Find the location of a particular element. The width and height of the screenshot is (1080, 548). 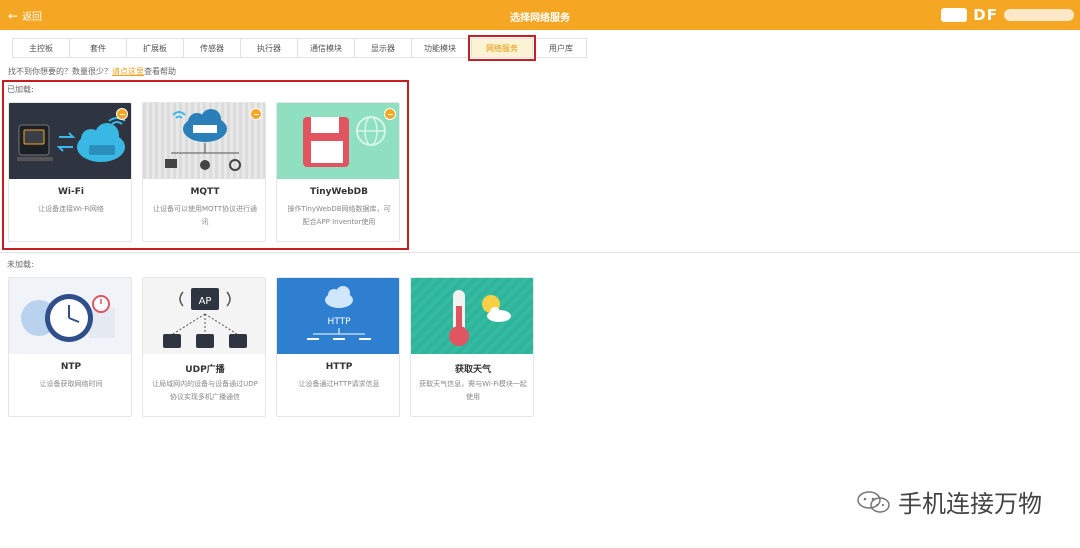

brand-logo: DF is located at coordinates (1007, 15).